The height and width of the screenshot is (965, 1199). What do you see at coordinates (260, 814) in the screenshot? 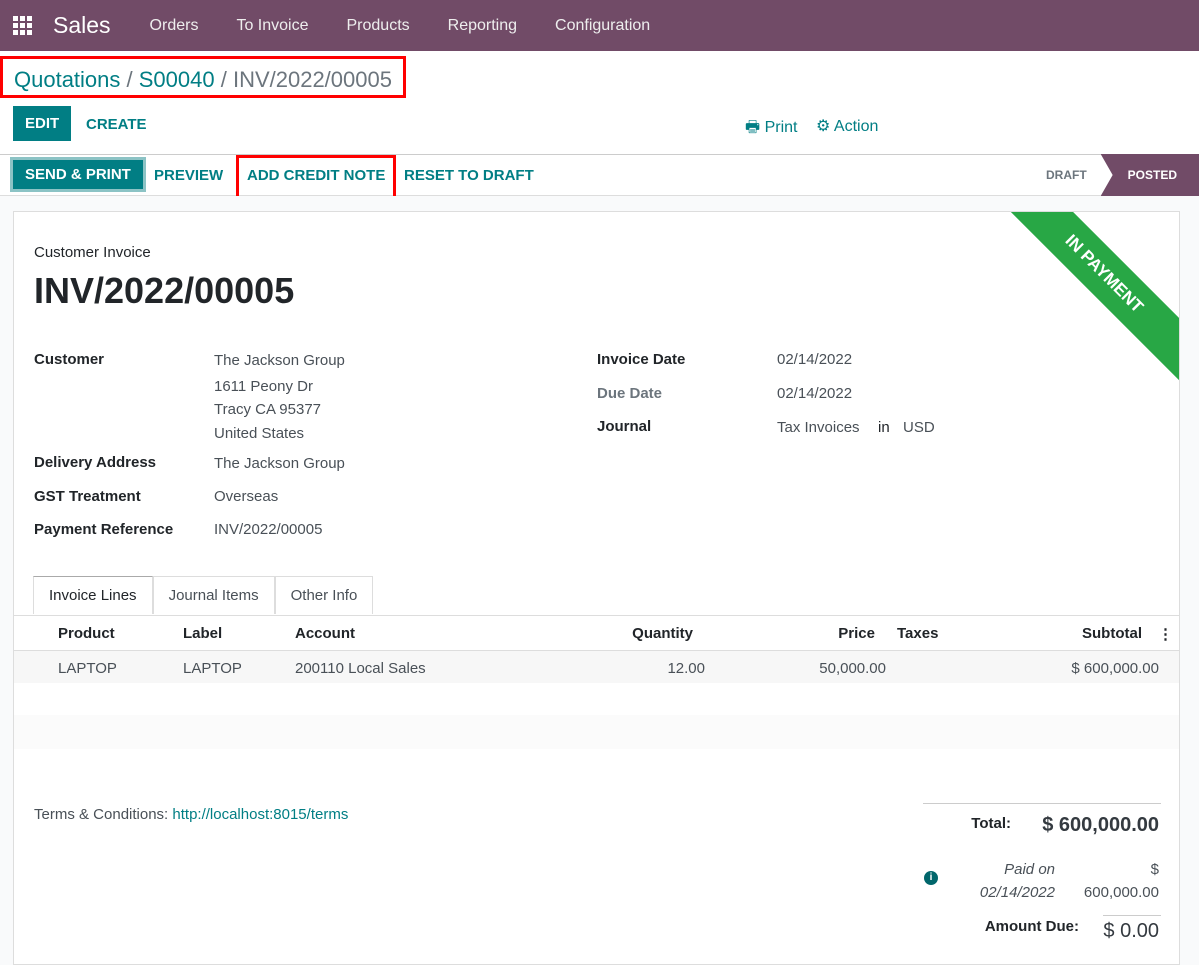
I see `terms-link: http://localhost:8015/terms` at bounding box center [260, 814].